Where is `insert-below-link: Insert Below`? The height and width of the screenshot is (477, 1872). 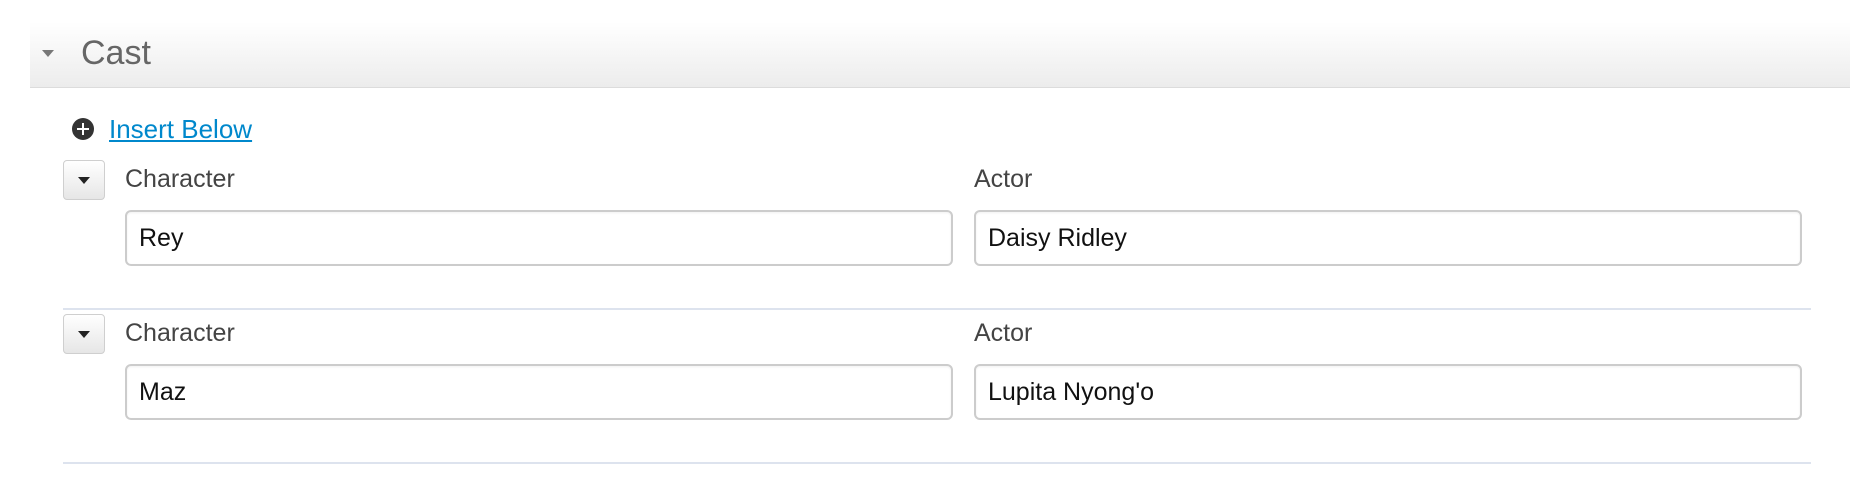 insert-below-link: Insert Below is located at coordinates (180, 129).